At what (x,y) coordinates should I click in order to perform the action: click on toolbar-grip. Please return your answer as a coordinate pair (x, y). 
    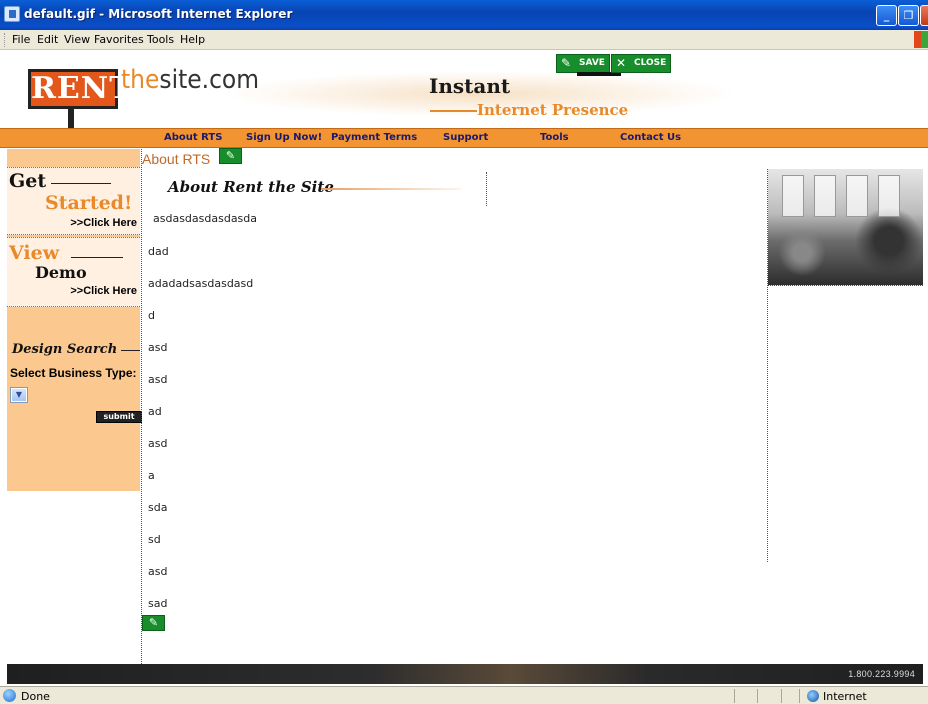
    Looking at the image, I should click on (5, 40).